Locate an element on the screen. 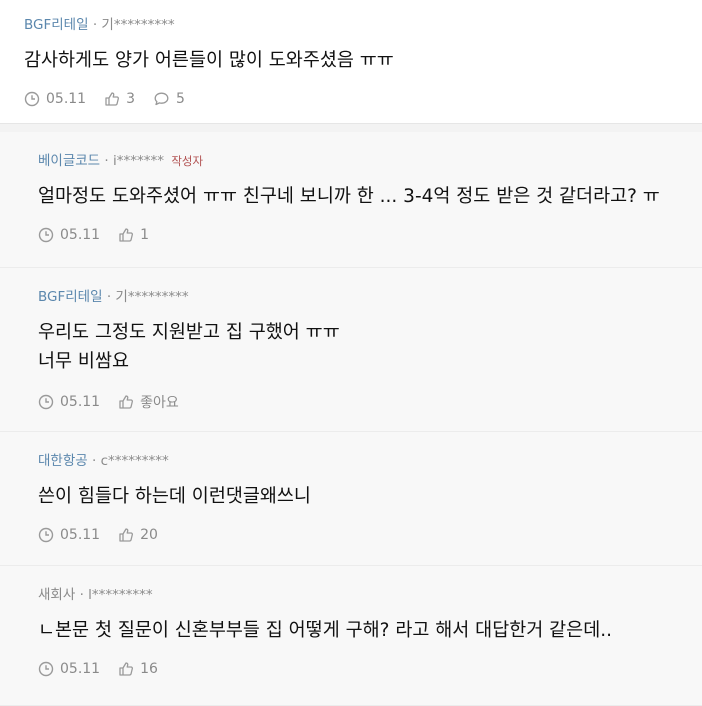  like-count: 20 is located at coordinates (149, 535).